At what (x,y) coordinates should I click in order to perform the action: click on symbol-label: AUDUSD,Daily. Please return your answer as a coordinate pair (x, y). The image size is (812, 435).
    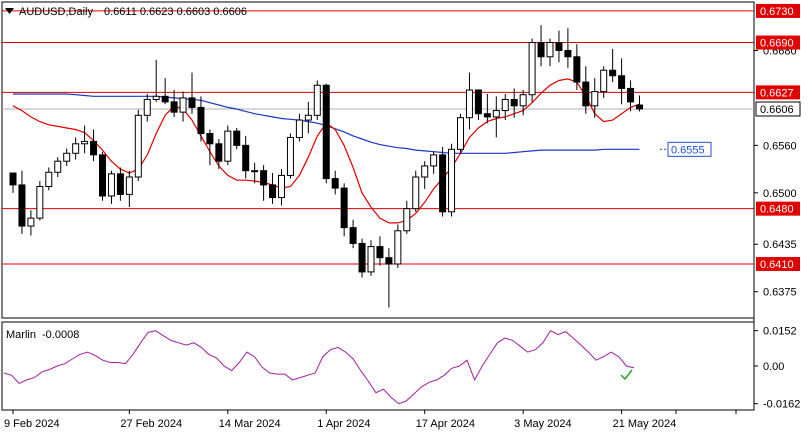
    Looking at the image, I should click on (56, 12).